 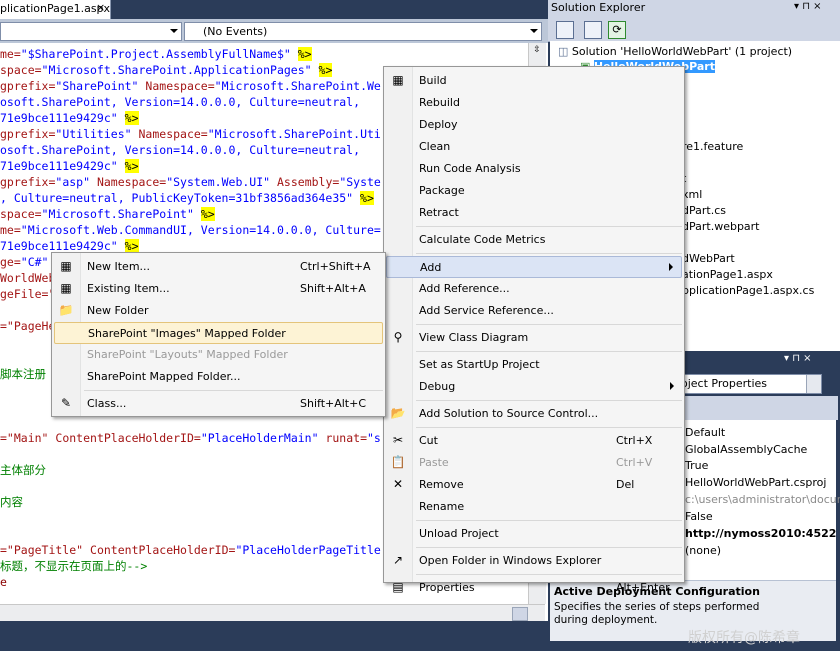 I want to click on menu-item-label: Deploy, so click(x=438, y=124).